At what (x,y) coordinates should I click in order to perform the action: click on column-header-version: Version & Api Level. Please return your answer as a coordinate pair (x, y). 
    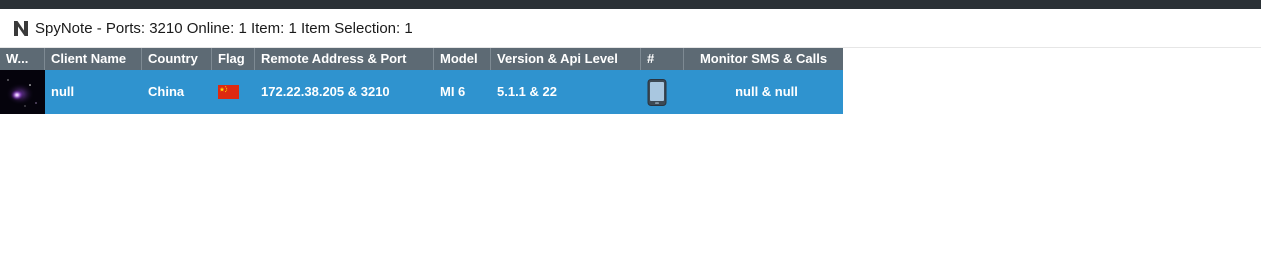
    Looking at the image, I should click on (566, 59).